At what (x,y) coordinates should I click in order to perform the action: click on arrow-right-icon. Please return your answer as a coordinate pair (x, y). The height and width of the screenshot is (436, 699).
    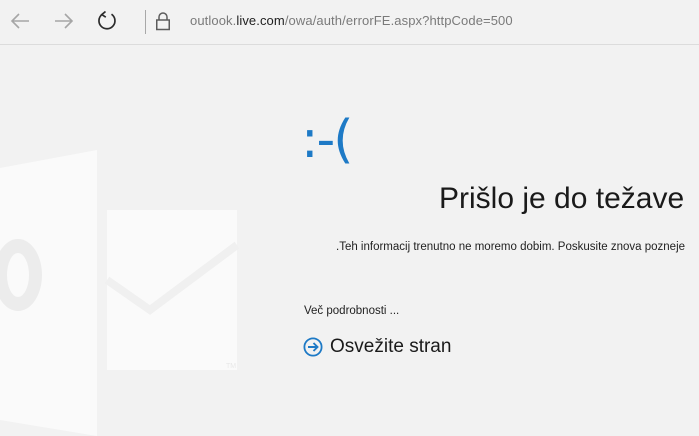
    Looking at the image, I should click on (64, 21).